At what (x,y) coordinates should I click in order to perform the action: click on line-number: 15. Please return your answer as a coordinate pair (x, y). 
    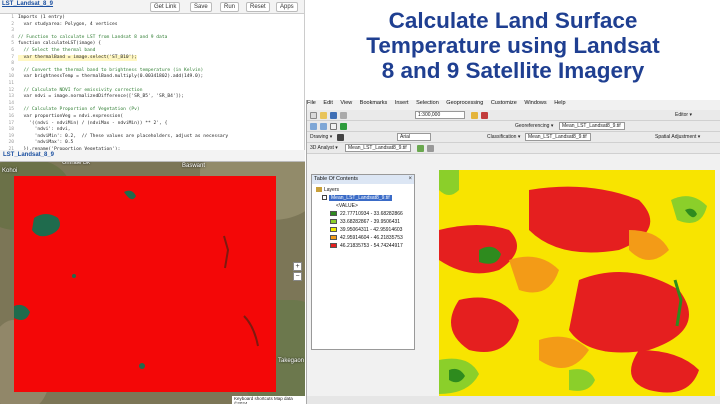
    Looking at the image, I should click on (11, 110).